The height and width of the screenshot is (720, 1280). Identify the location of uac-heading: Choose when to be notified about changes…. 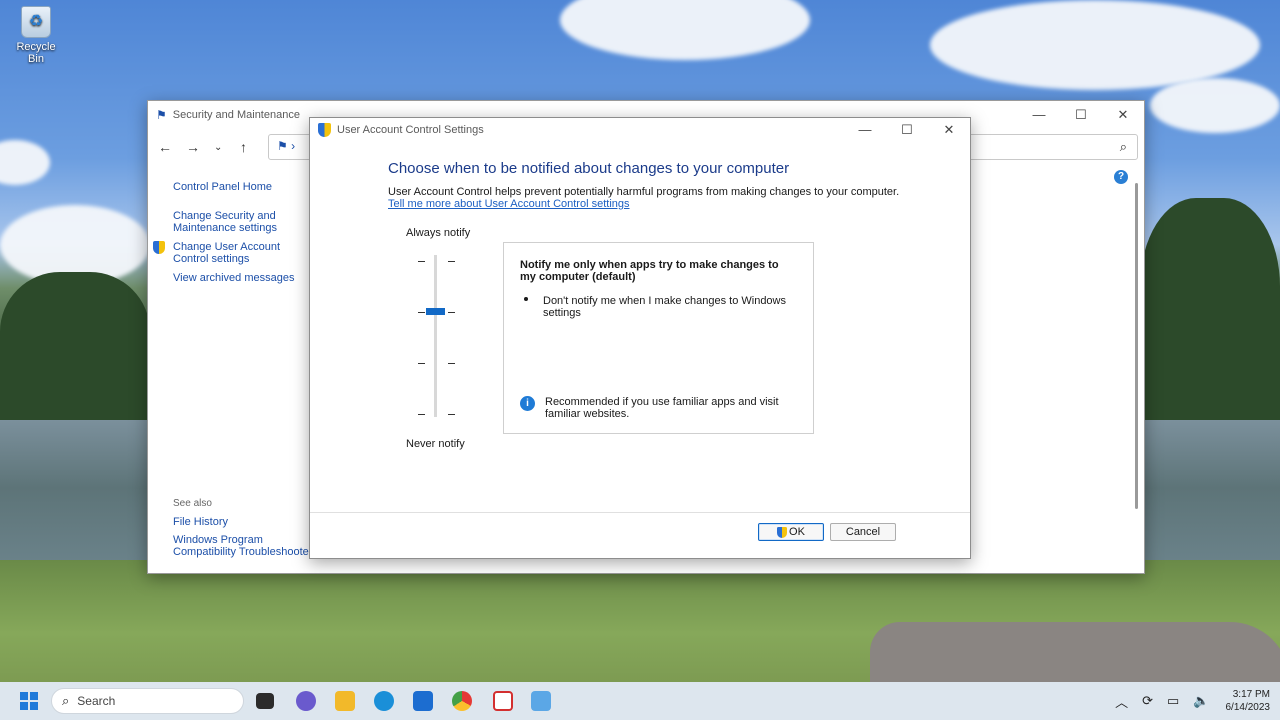
(589, 168).